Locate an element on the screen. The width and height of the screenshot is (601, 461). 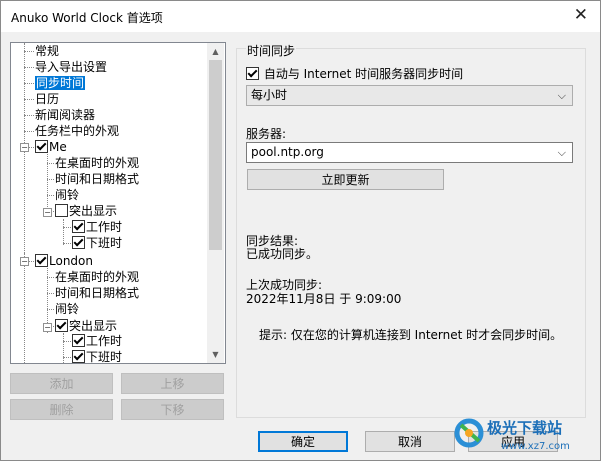
tree-item: 新闻阅读器 is located at coordinates (65, 115).